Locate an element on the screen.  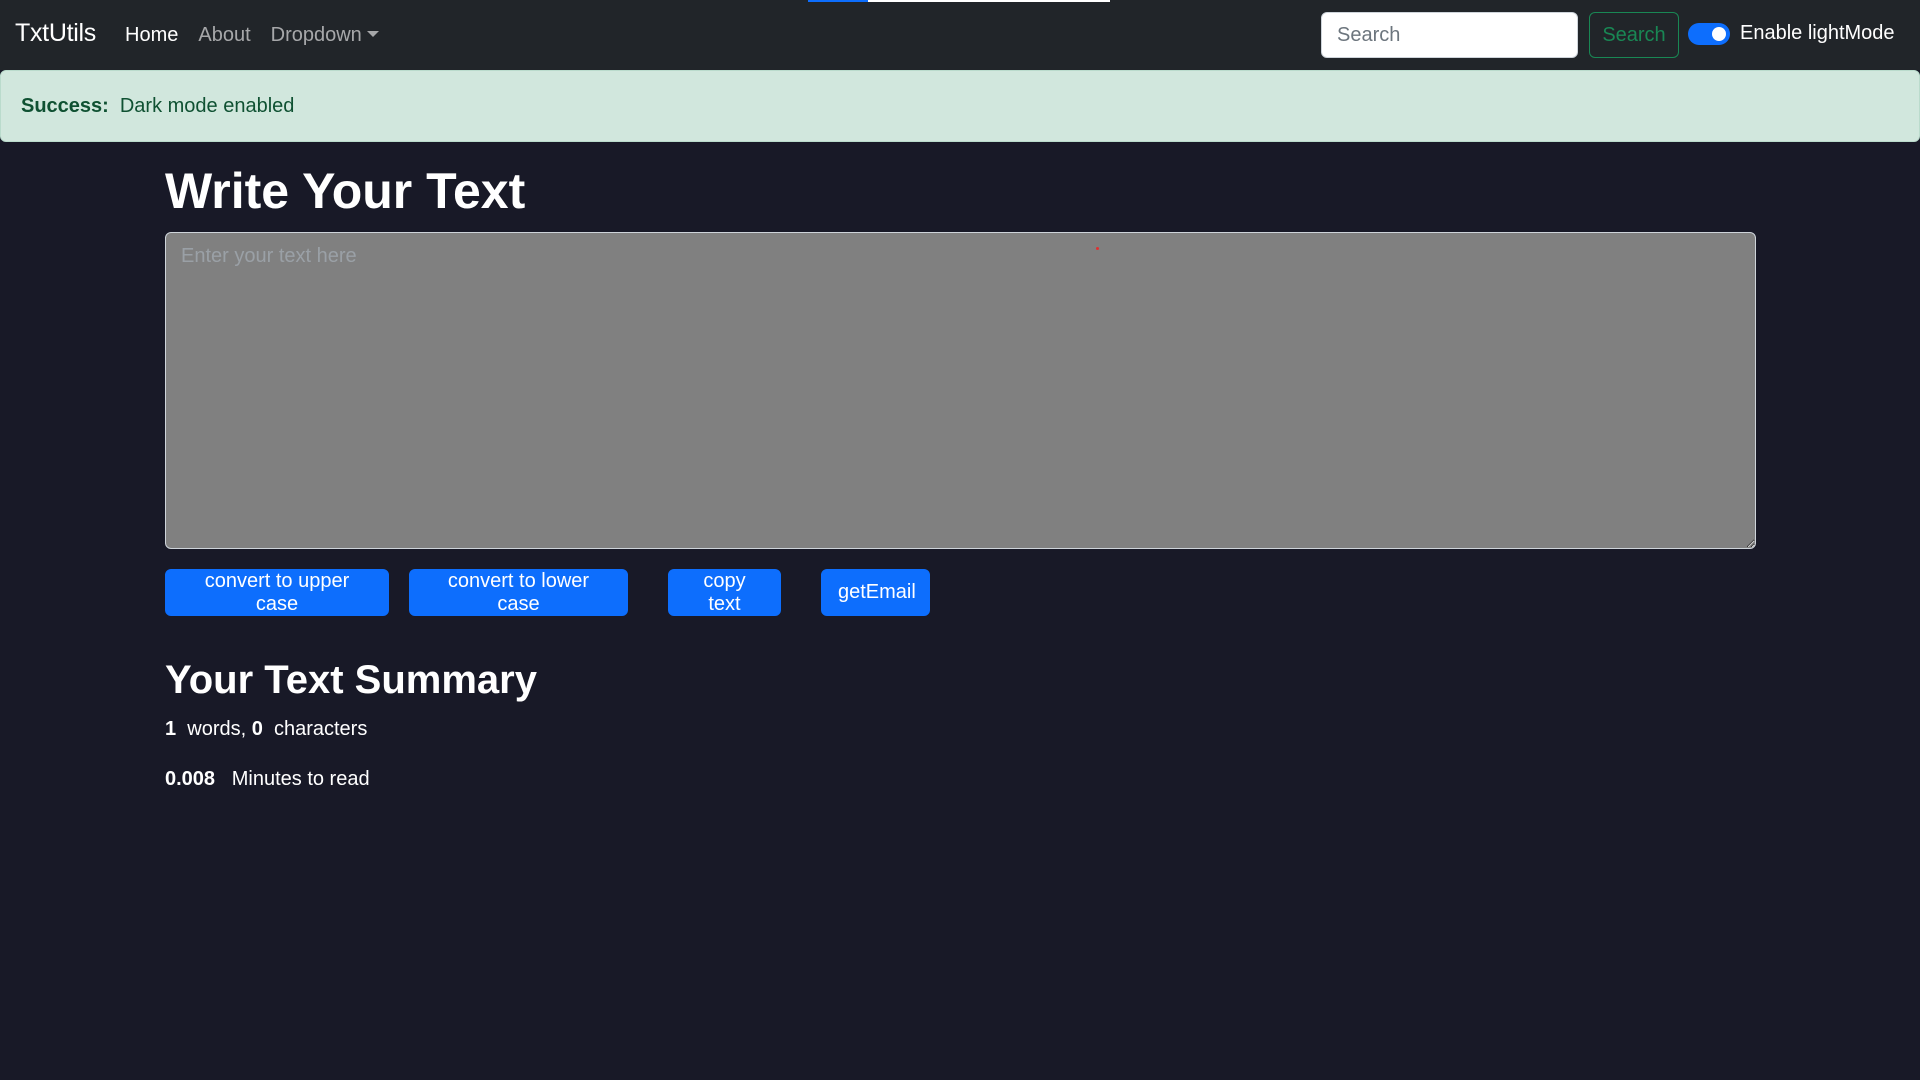
summary-heading: Your Text Summary is located at coordinates (351, 680).